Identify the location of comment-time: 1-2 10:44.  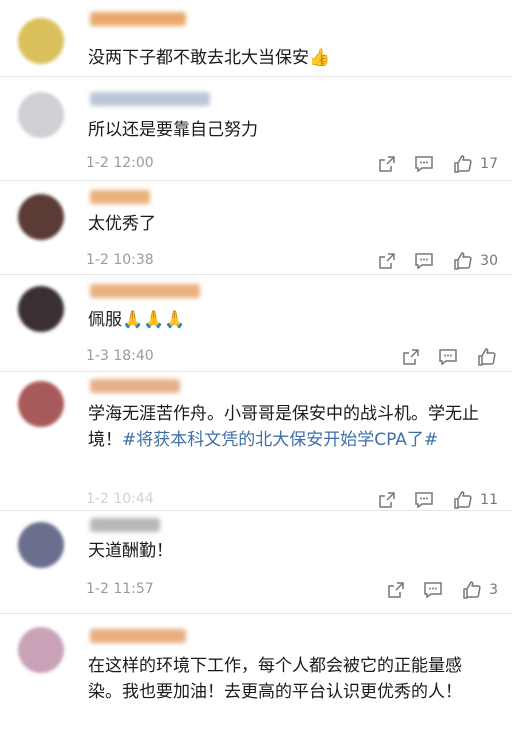
(120, 499).